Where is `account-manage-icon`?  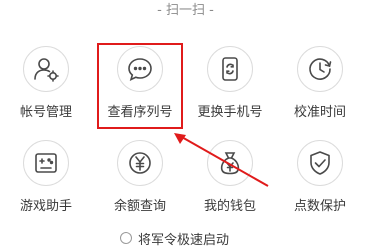
account-manage-icon is located at coordinates (46, 69).